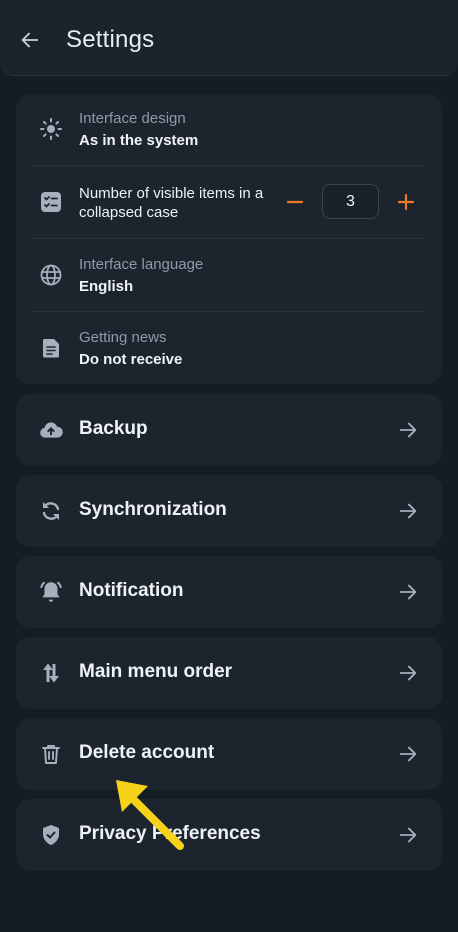 This screenshot has width=458, height=932. Describe the element at coordinates (153, 509) in the screenshot. I see `synchronization-label: Synchronization` at that location.